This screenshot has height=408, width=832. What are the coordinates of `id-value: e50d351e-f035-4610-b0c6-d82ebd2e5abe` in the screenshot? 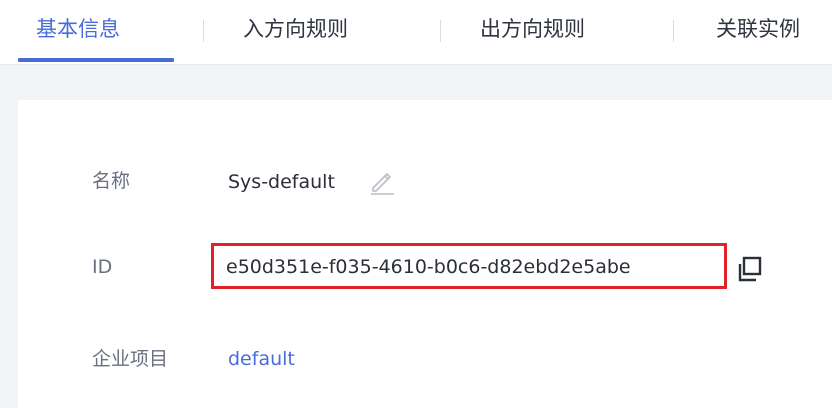 It's located at (428, 267).